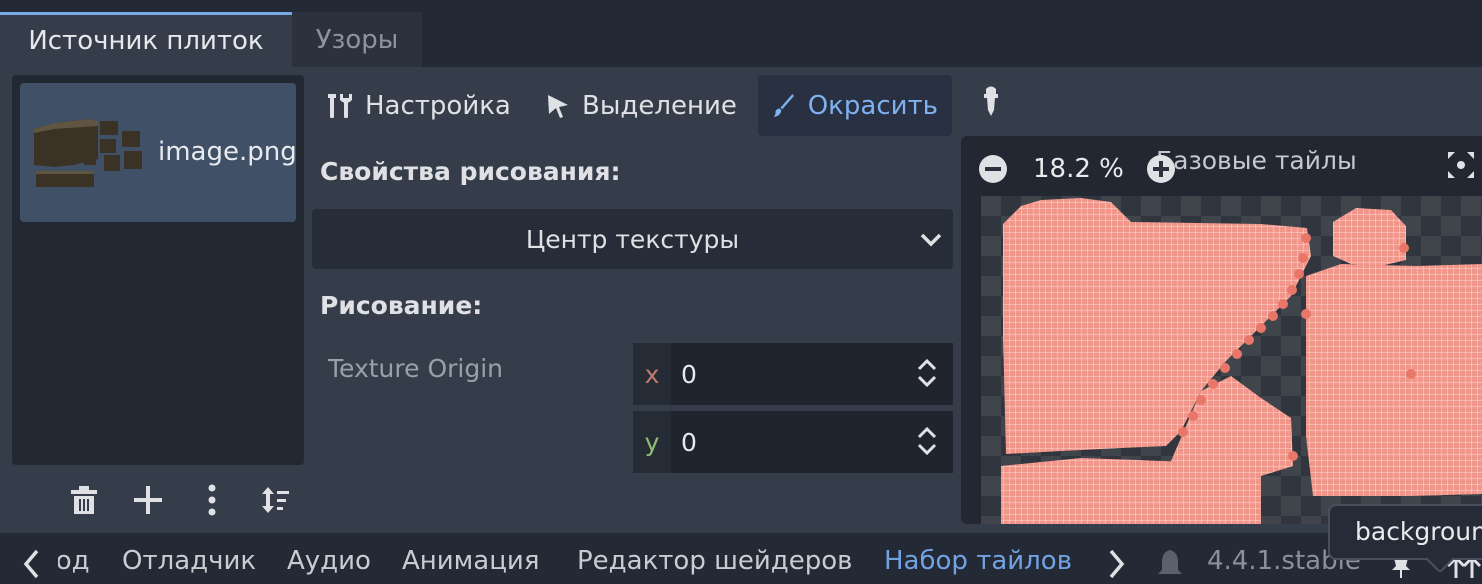 This screenshot has width=1482, height=584. What do you see at coordinates (401, 305) in the screenshot?
I see `painting-section-title: Рисование:` at bounding box center [401, 305].